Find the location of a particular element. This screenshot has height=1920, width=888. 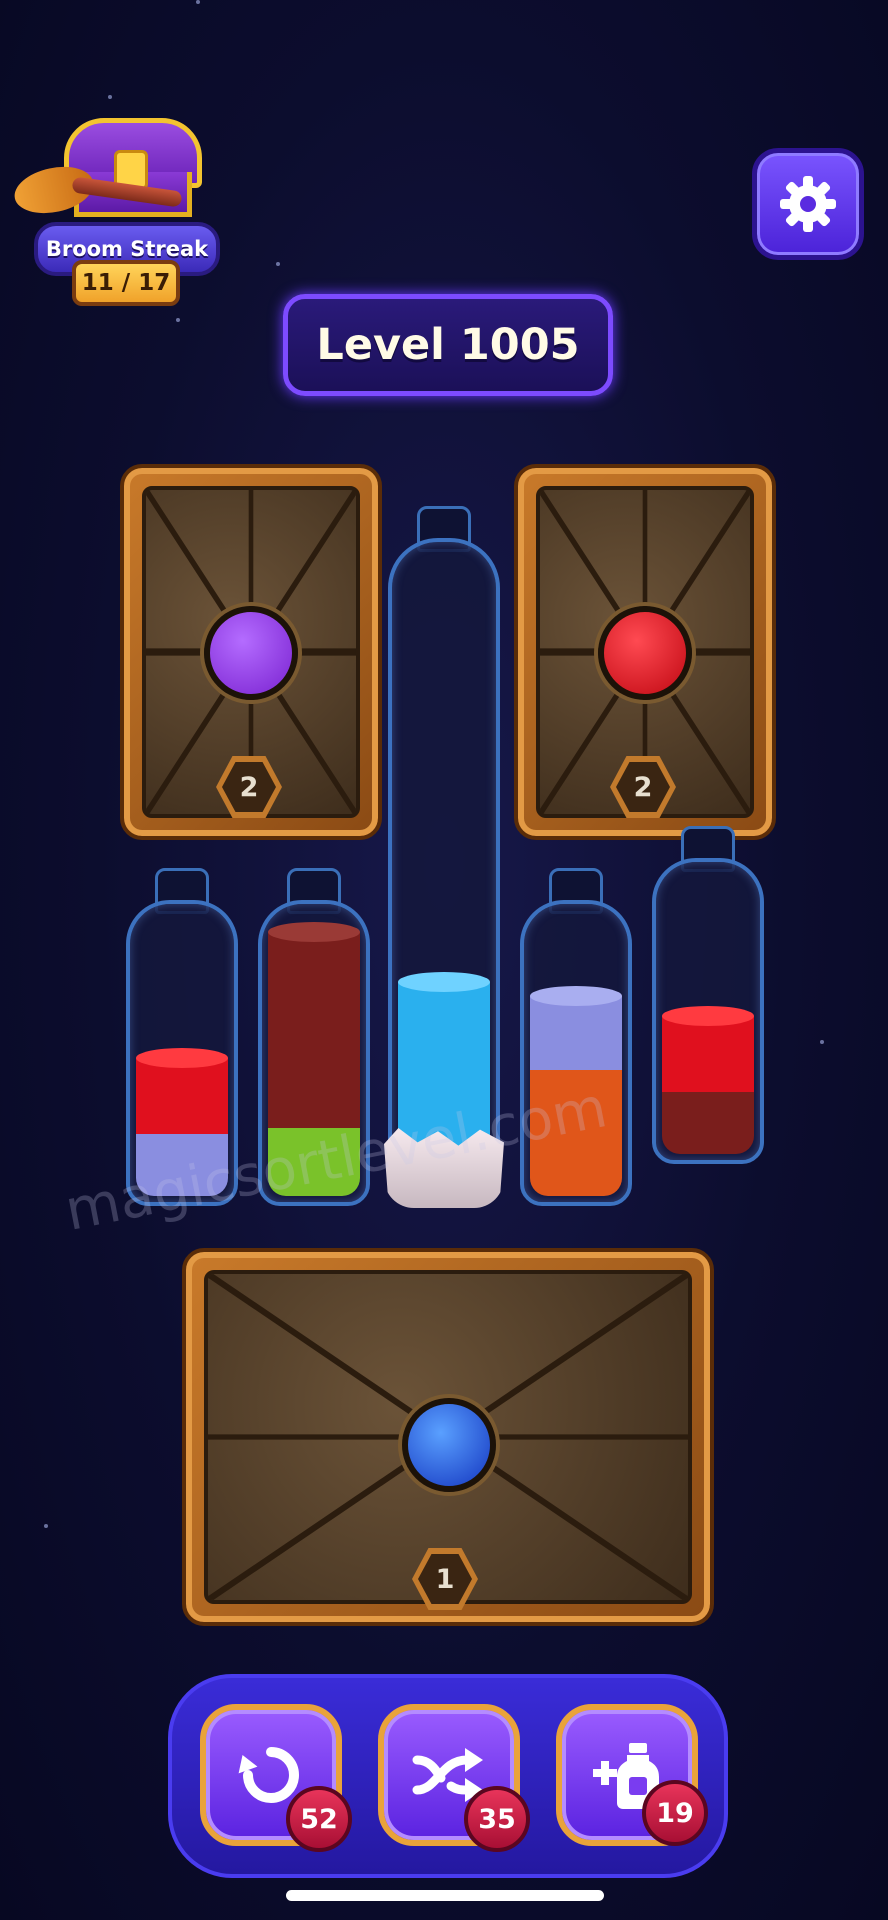

purple-lock-icon is located at coordinates (251, 653).